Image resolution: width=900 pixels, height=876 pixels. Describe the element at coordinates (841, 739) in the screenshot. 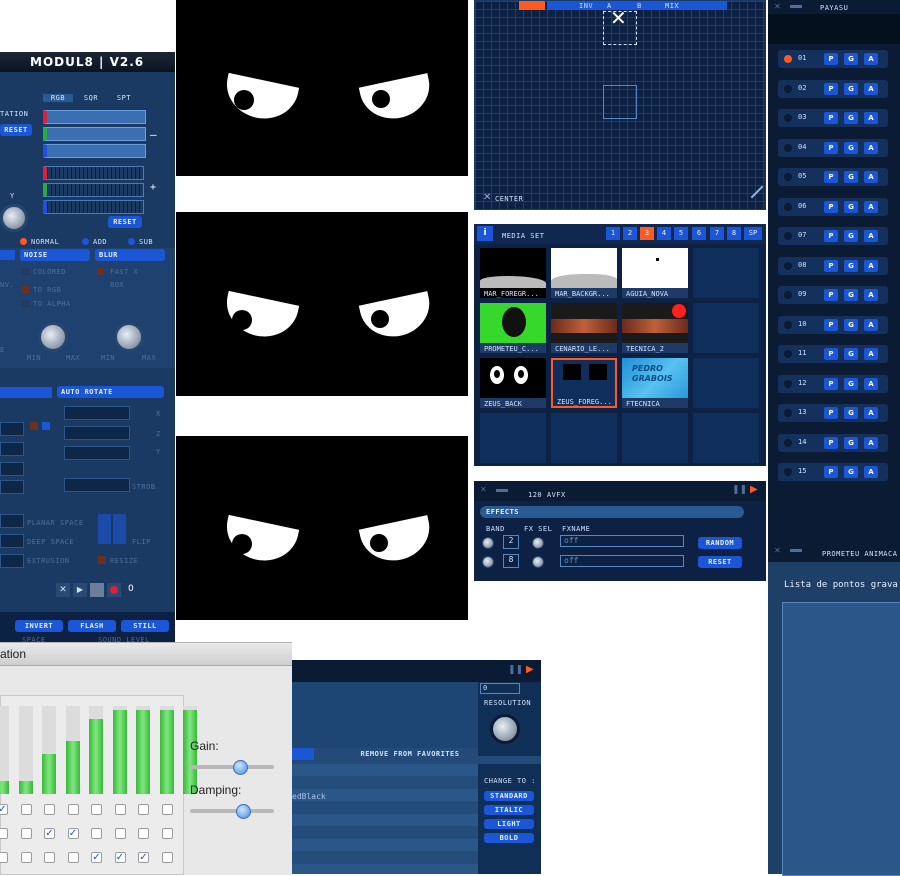

I see `points-list` at that location.